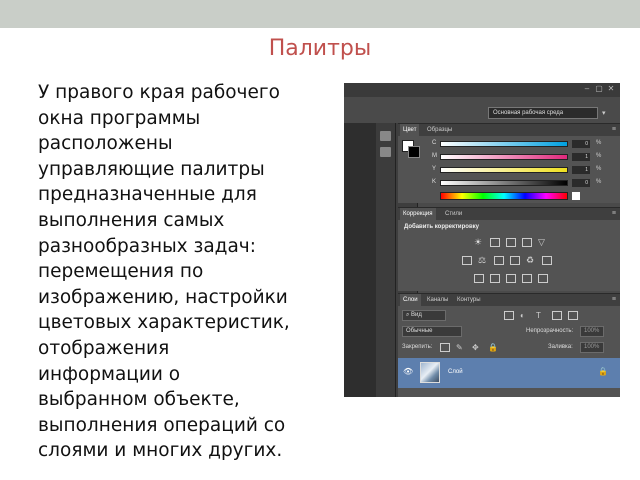 The width and height of the screenshot is (640, 480). I want to click on tab-swatches: Образцы, so click(439, 130).